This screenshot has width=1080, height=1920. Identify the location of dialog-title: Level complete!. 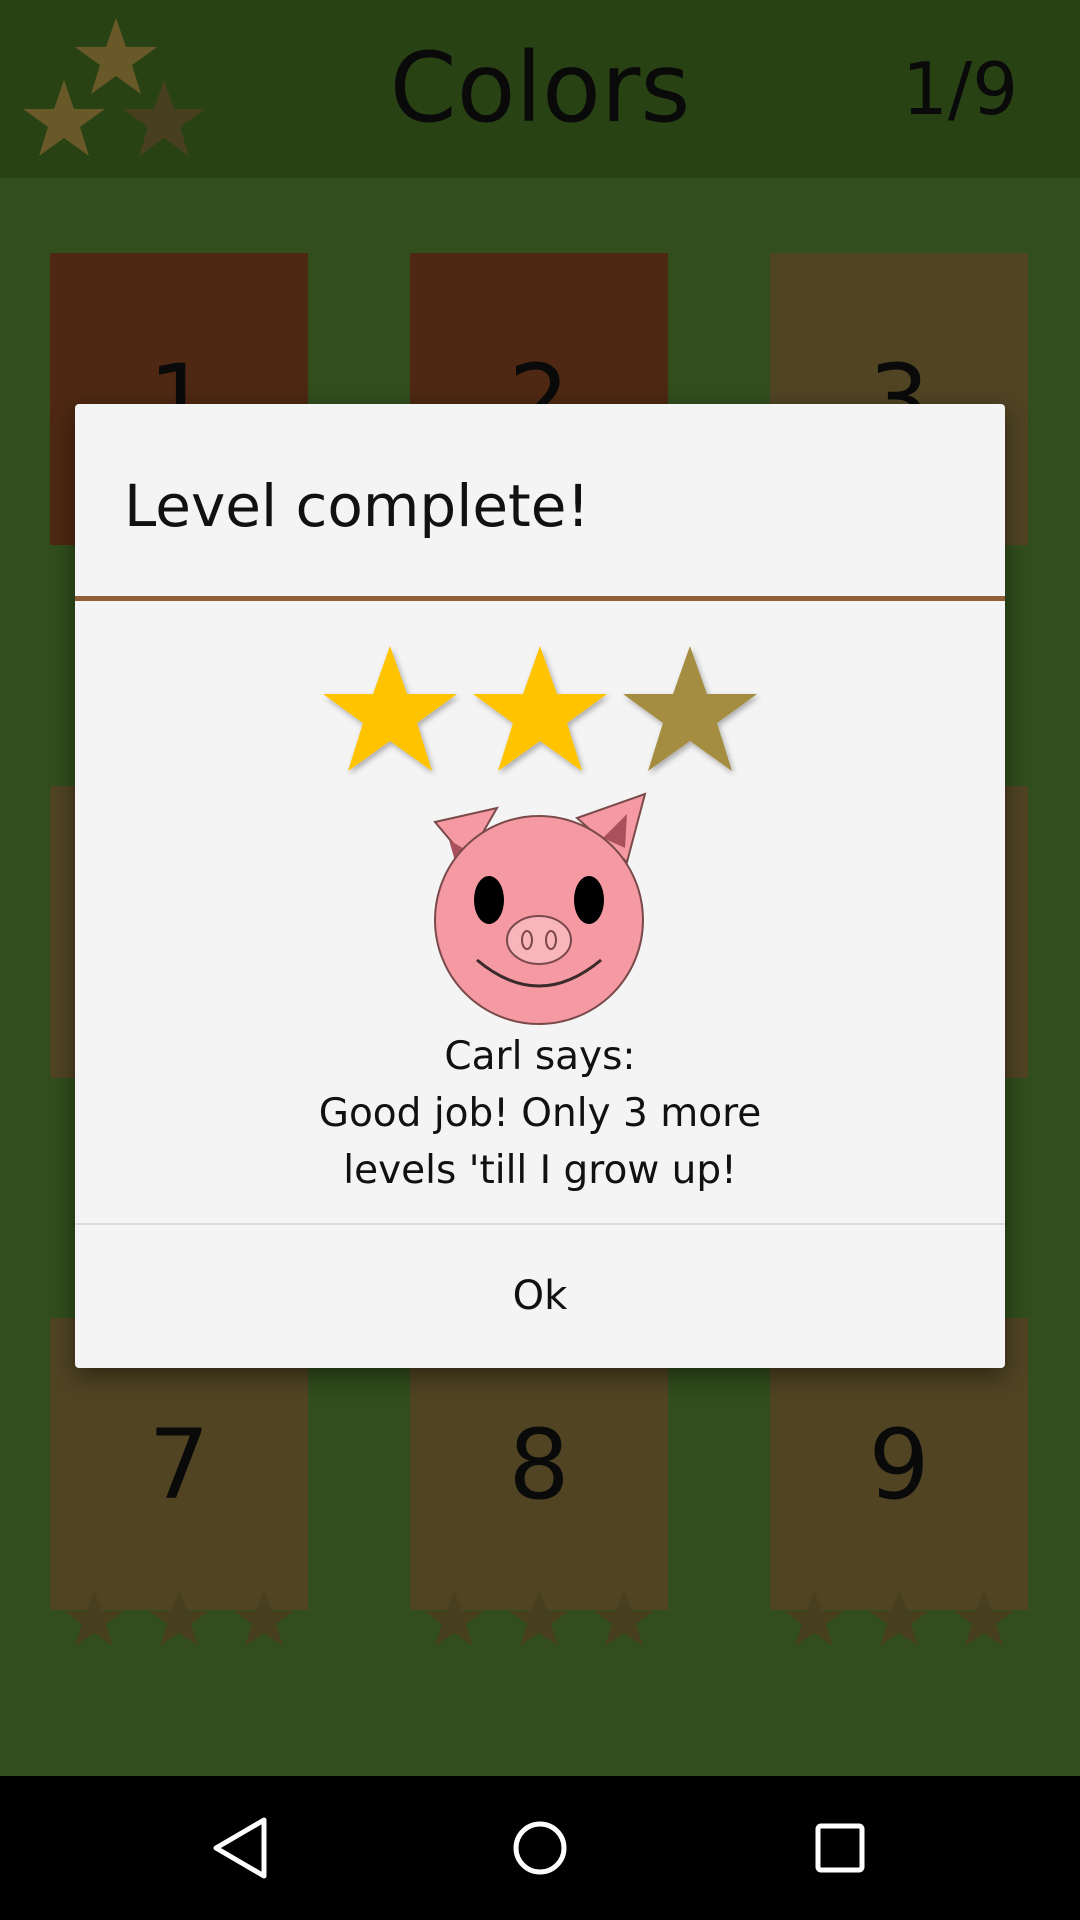
(357, 506).